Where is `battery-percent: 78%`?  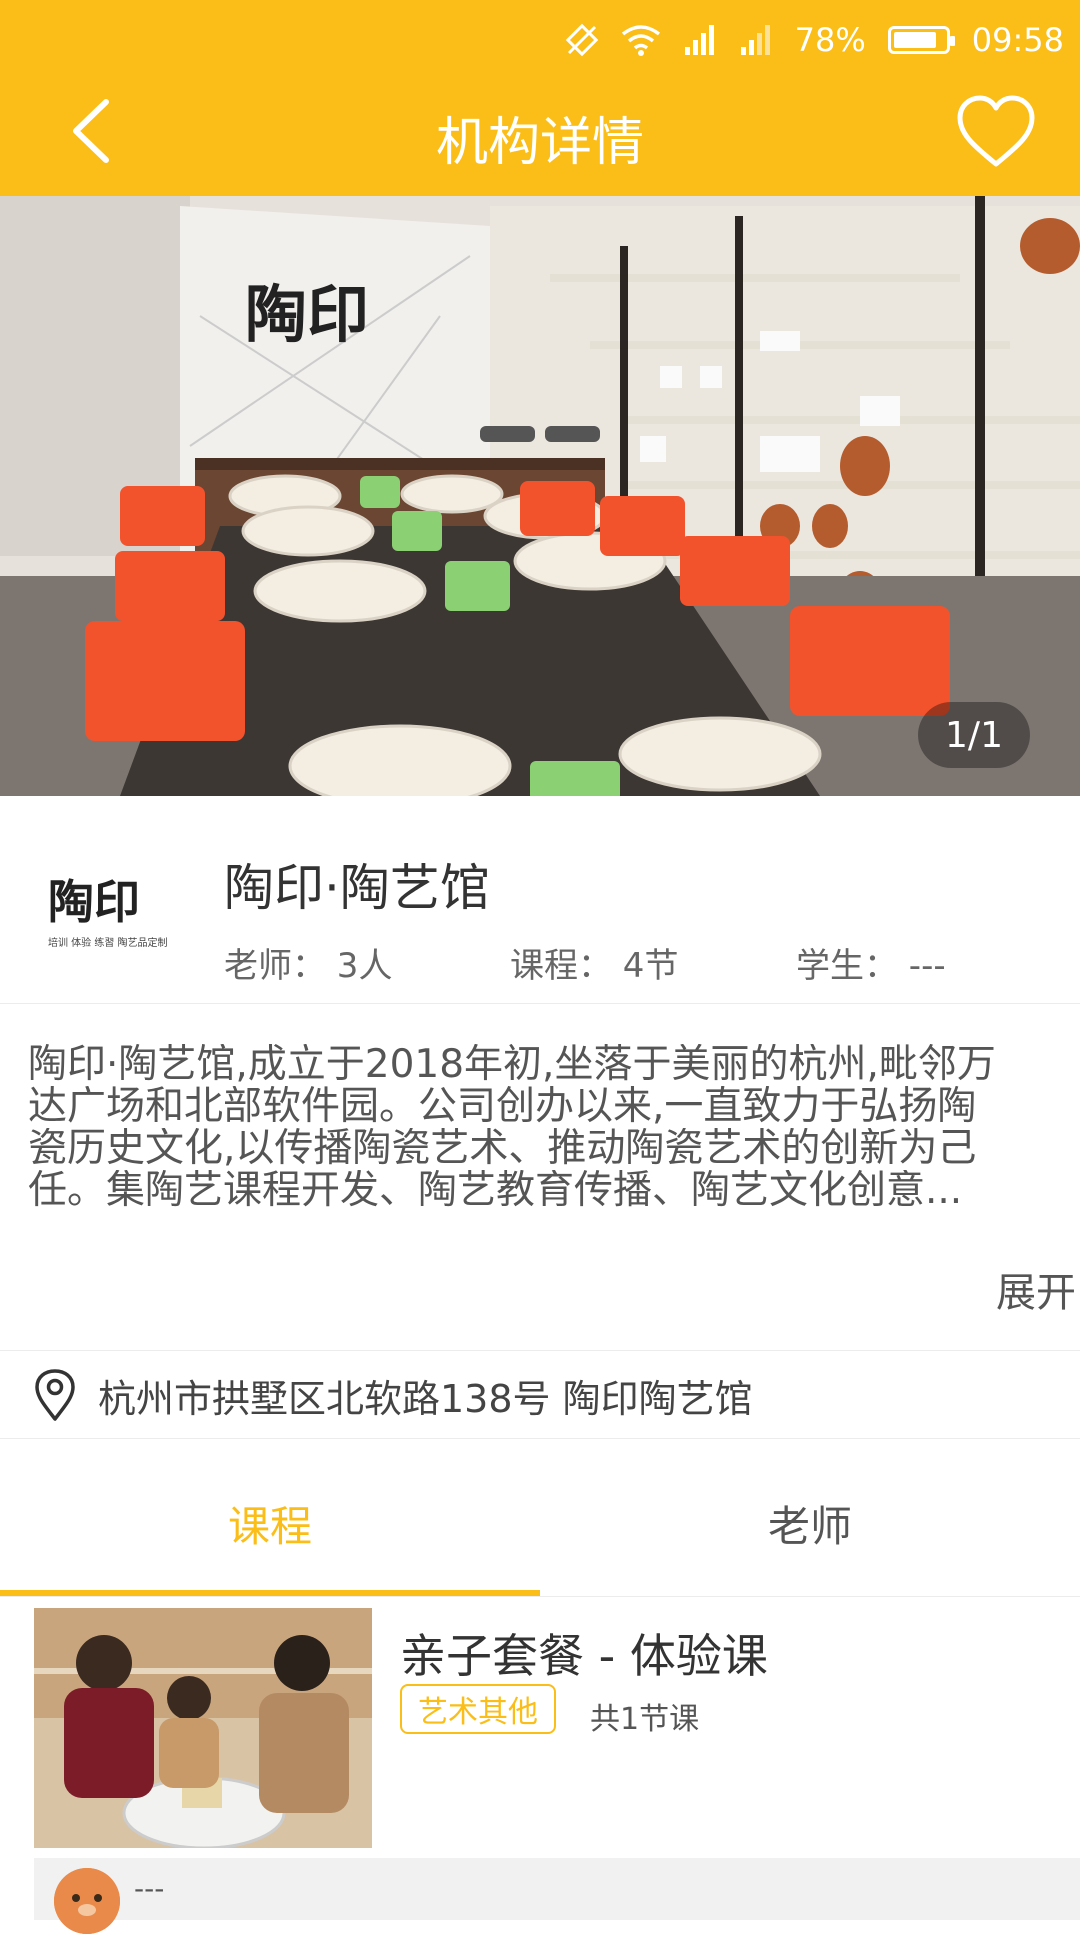
battery-percent: 78% is located at coordinates (830, 40).